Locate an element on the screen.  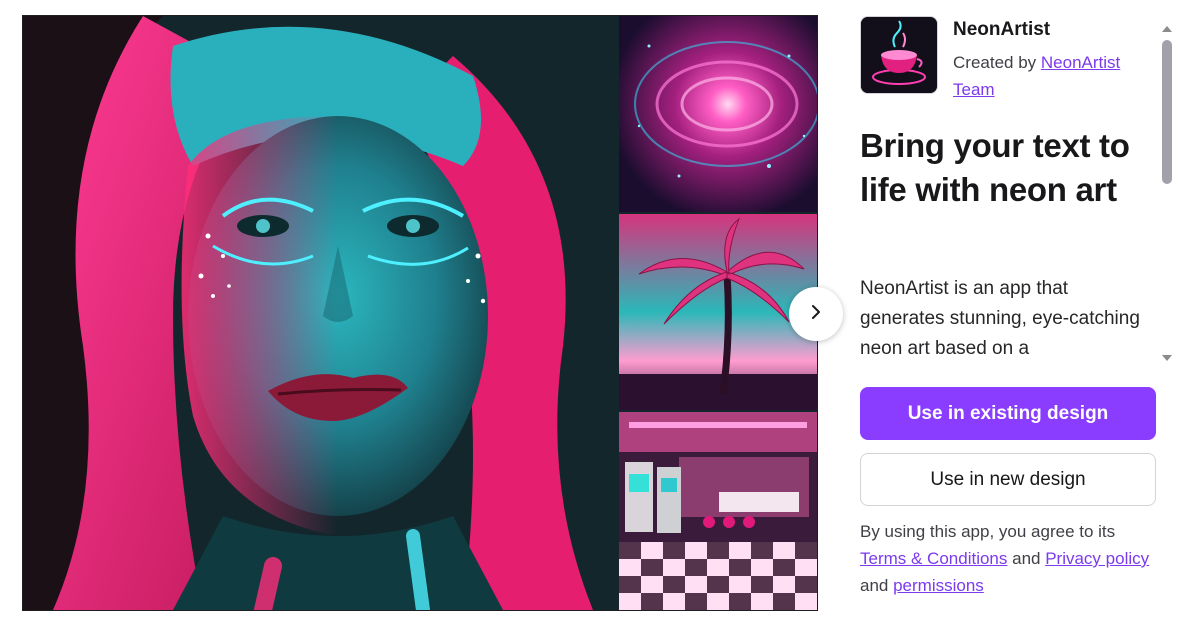
terms-conditions-link: Terms & Conditions is located at coordinates (933, 558).